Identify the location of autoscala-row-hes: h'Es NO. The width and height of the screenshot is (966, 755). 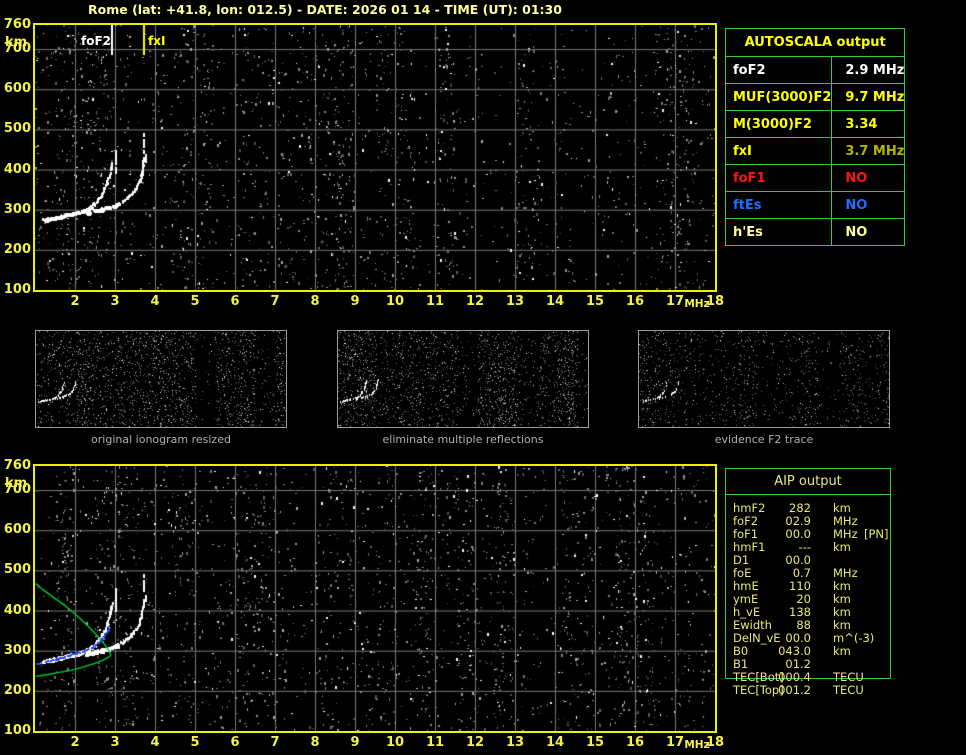
(815, 232).